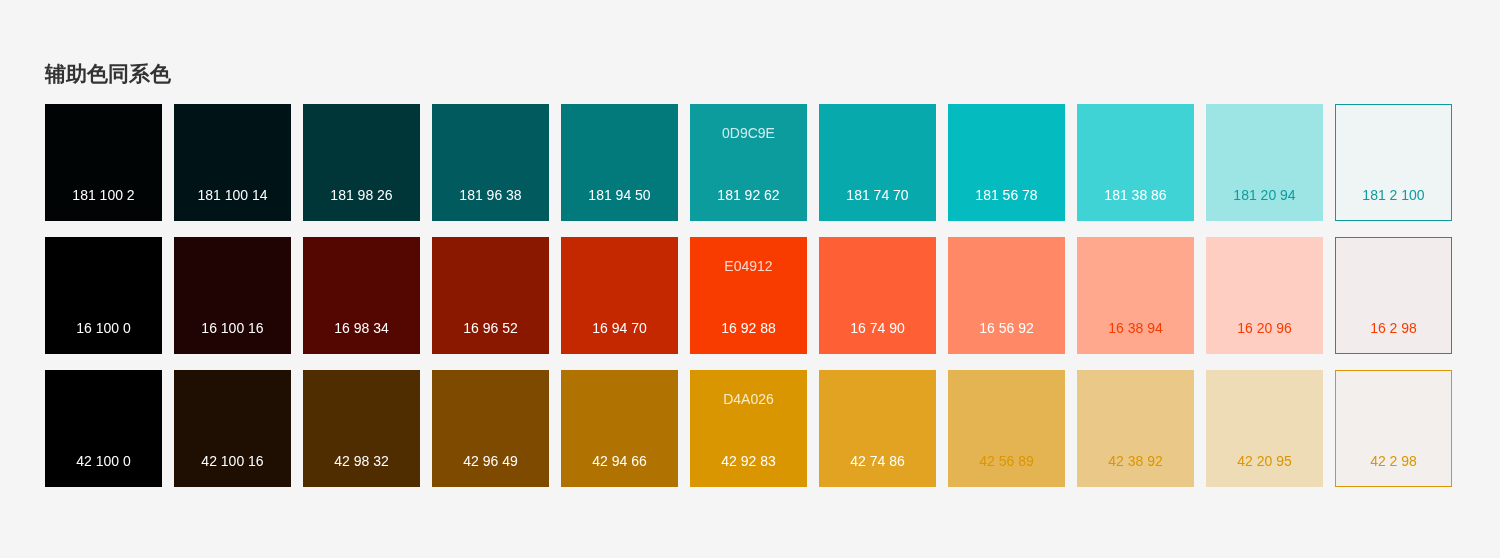 The height and width of the screenshot is (558, 1500). What do you see at coordinates (877, 328) in the screenshot?
I see `hsb-value: 16 74 90` at bounding box center [877, 328].